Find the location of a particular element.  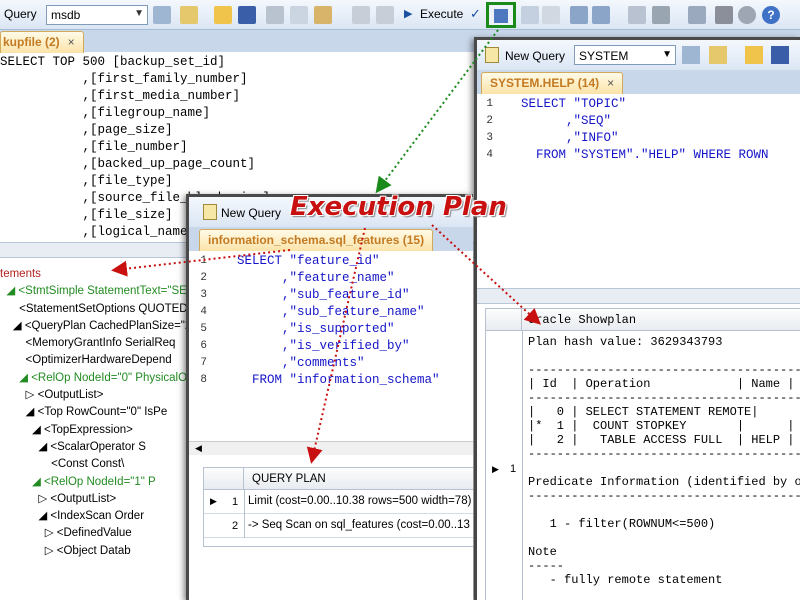

tree-node: ▷ <DefinedValue is located at coordinates (66, 533).